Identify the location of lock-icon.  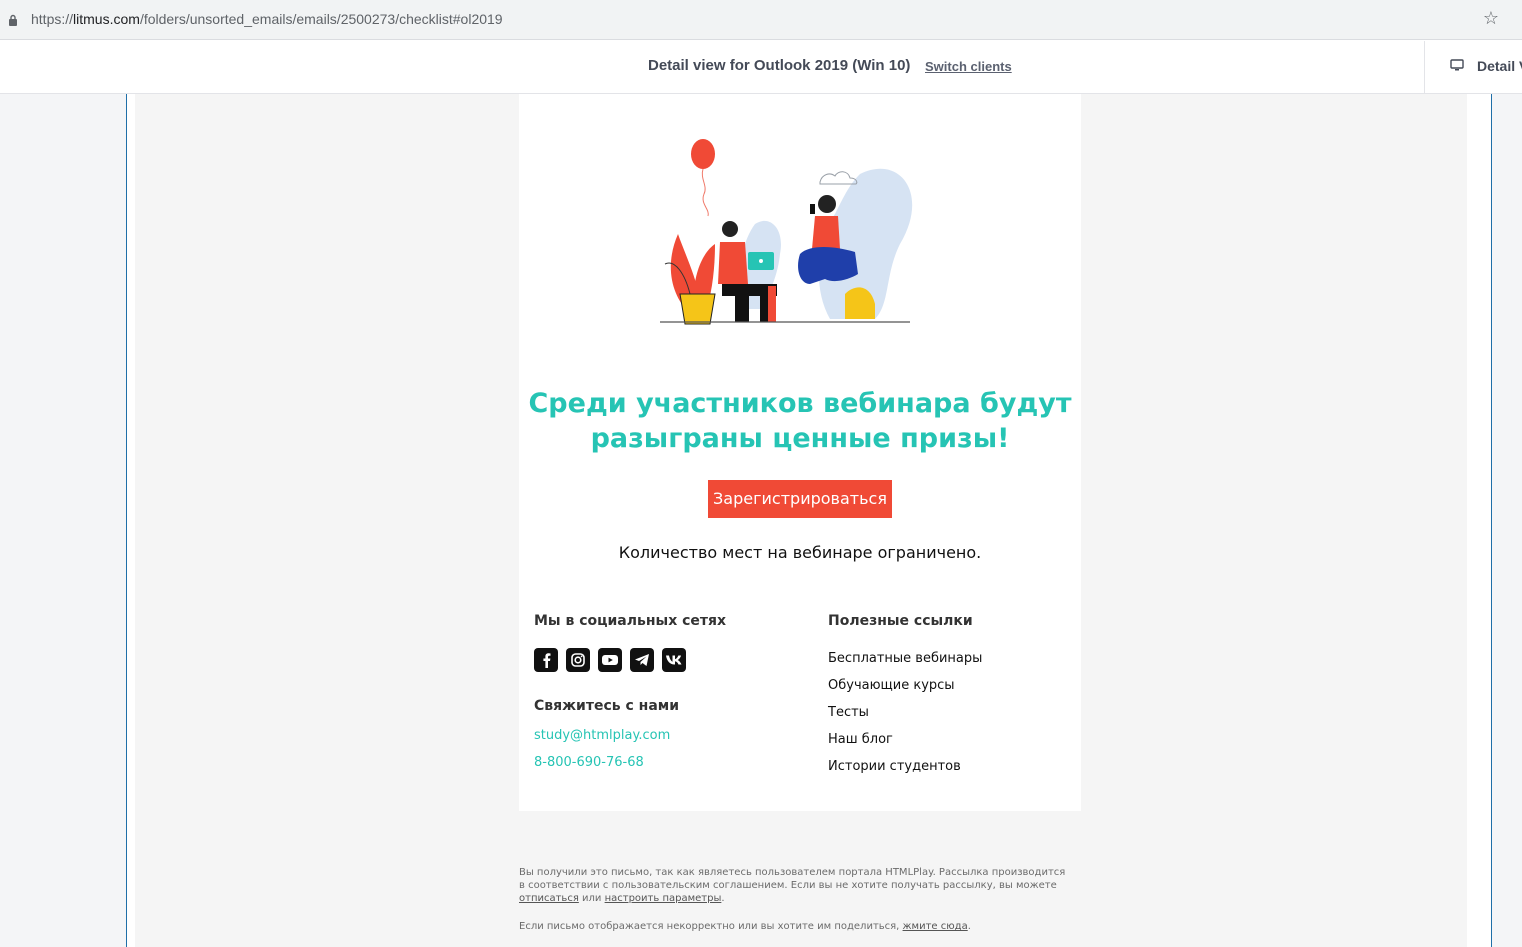
(13, 20).